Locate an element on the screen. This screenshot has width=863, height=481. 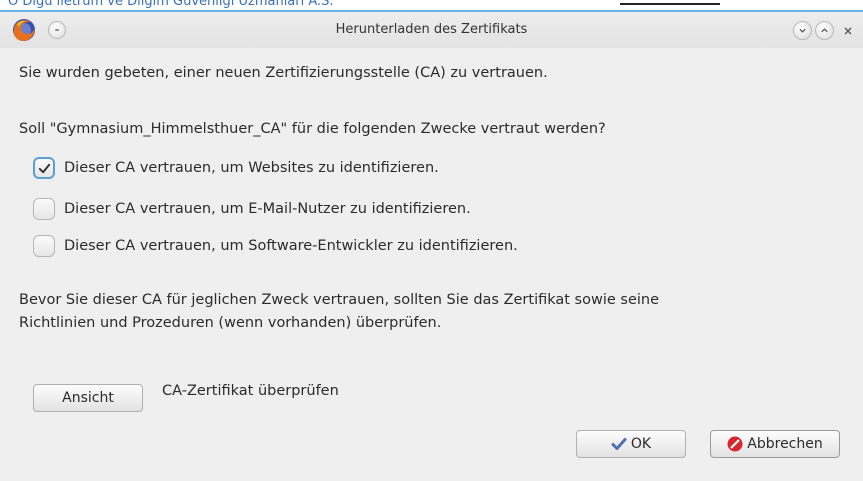
websites-checkbox is located at coordinates (44, 168).